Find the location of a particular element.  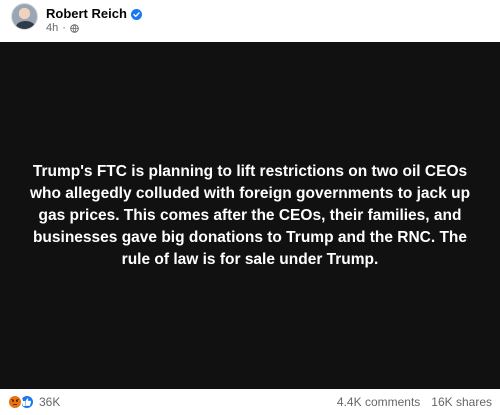

angry-reaction-icon is located at coordinates (15, 402).